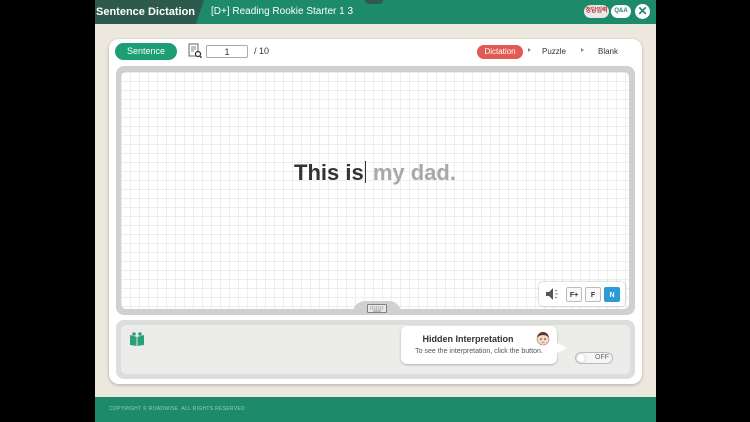 The height and width of the screenshot is (422, 750). Describe the element at coordinates (642, 11) in the screenshot. I see `close-button: ✕` at that location.